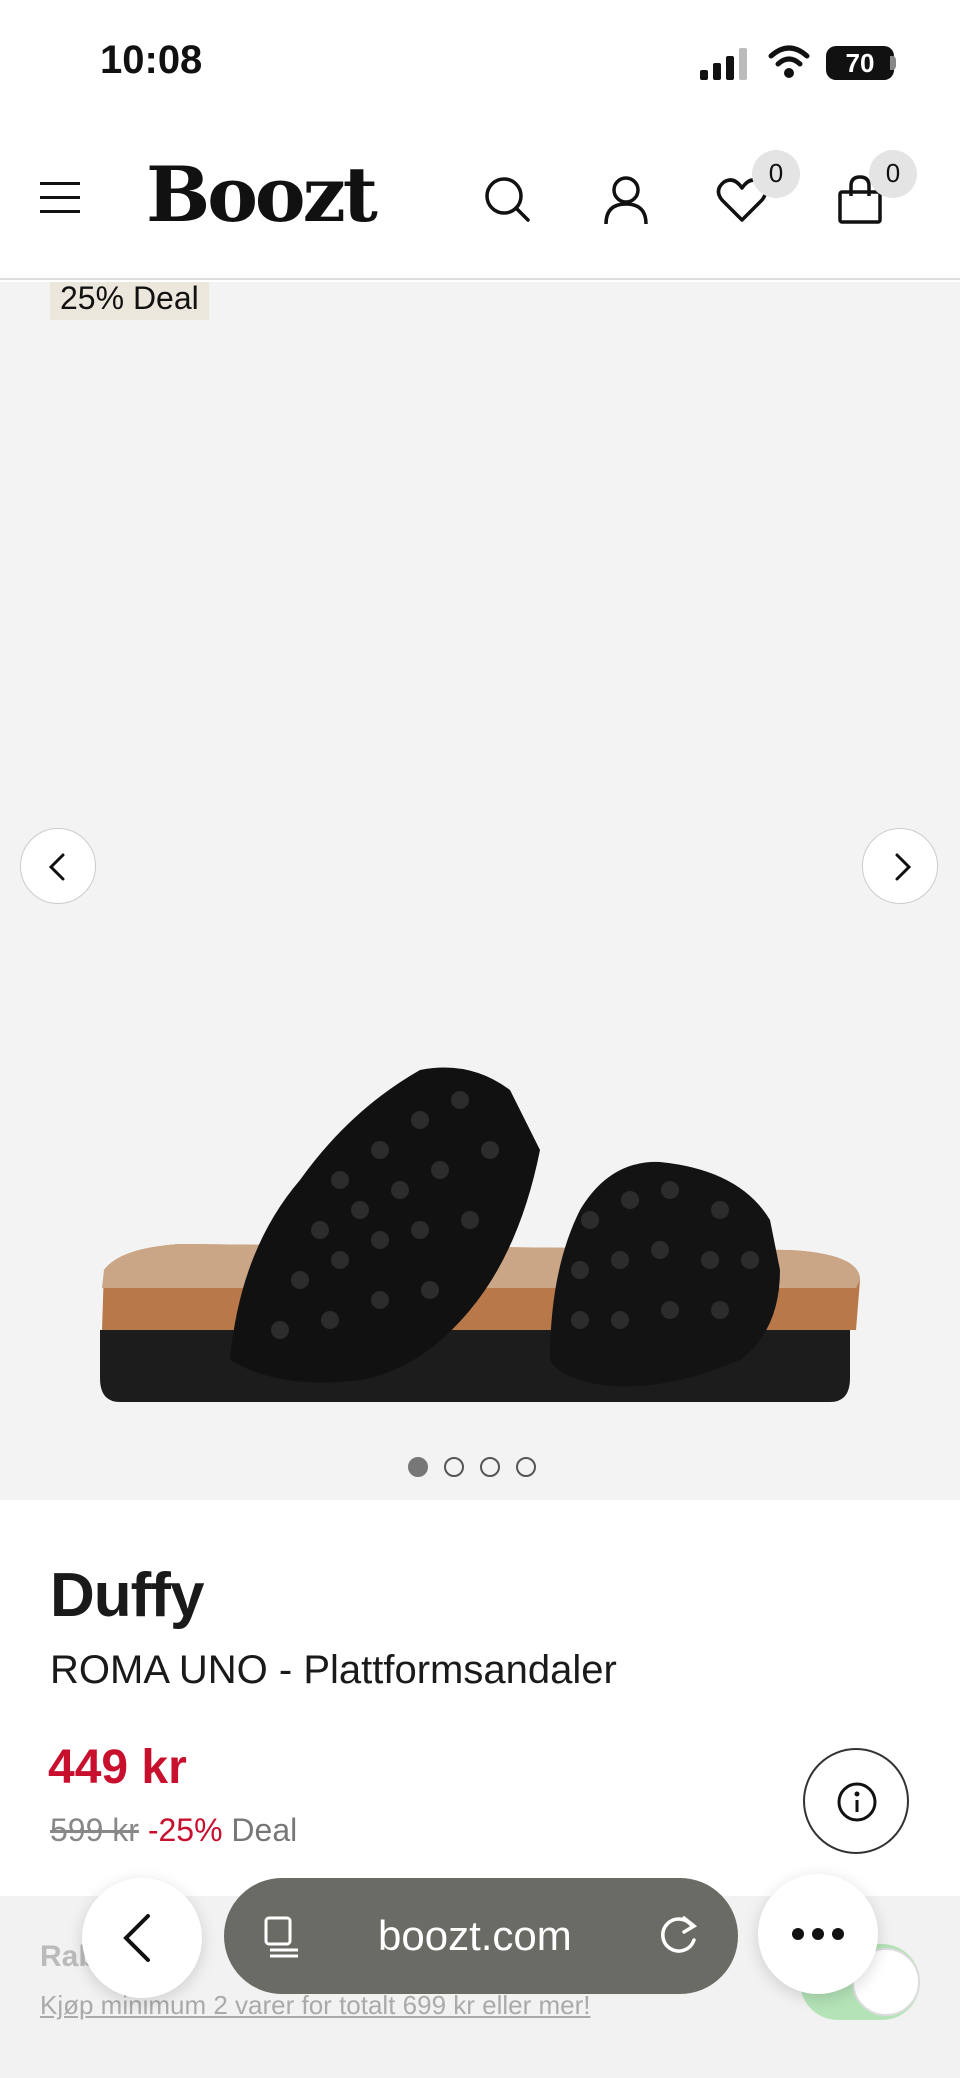 The width and height of the screenshot is (960, 2078). Describe the element at coordinates (475, 1935) in the screenshot. I see `browser-url: boozt.com` at that location.